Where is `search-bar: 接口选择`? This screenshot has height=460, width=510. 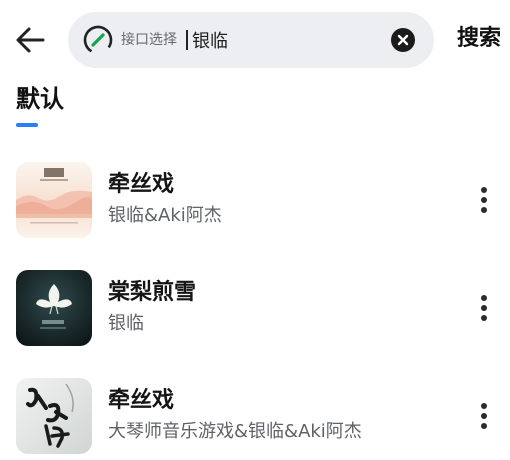
search-bar: 接口选择 is located at coordinates (251, 40).